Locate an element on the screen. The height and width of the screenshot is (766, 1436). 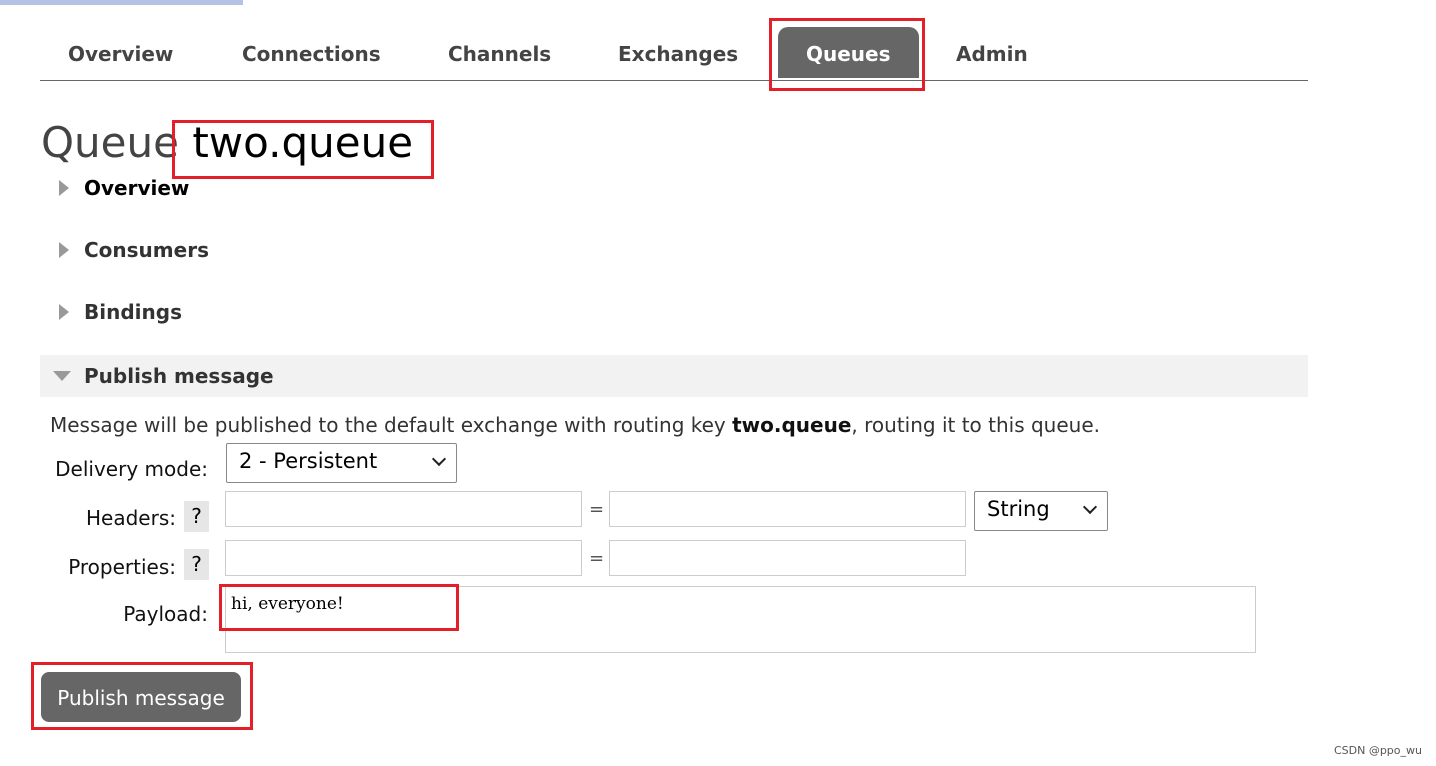
payload-label: Payload: is located at coordinates (165, 614).